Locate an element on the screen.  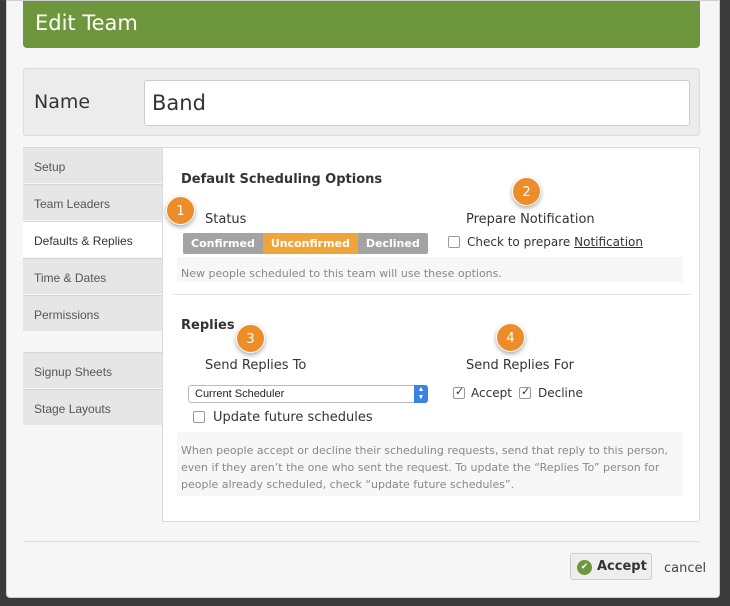
name-label: Name is located at coordinates (62, 102).